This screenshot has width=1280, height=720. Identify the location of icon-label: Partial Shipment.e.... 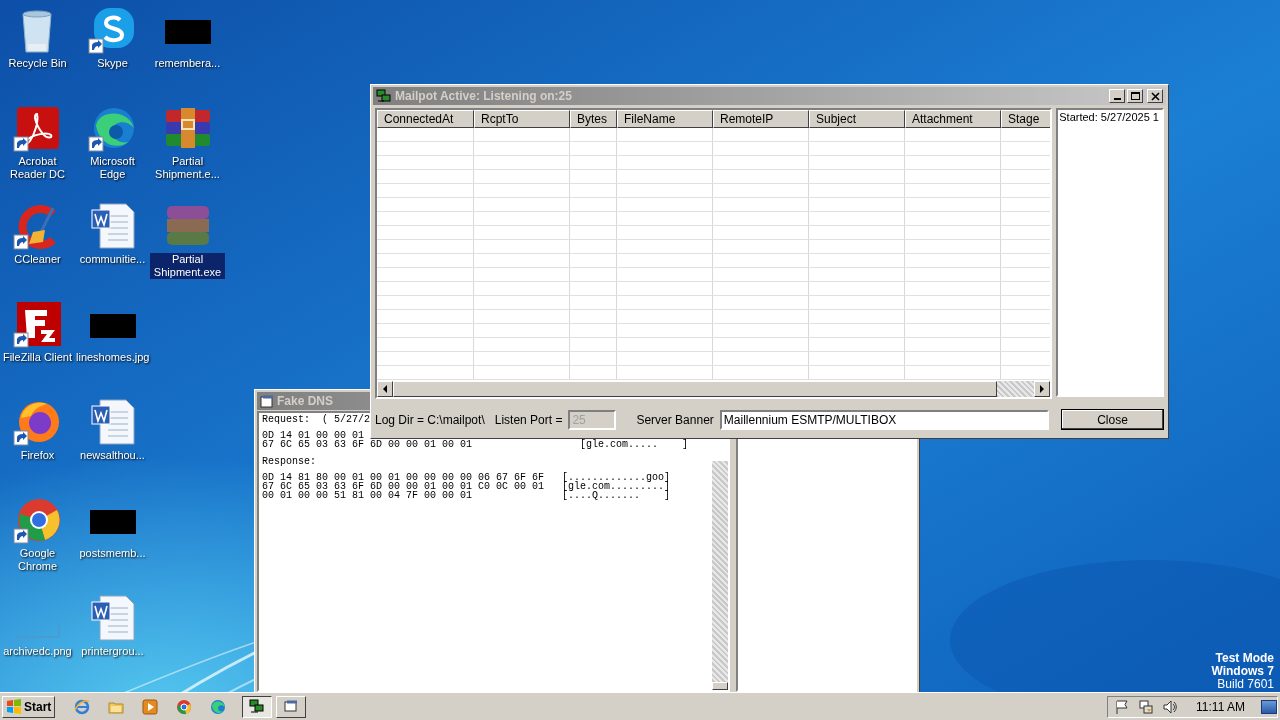
(187, 168).